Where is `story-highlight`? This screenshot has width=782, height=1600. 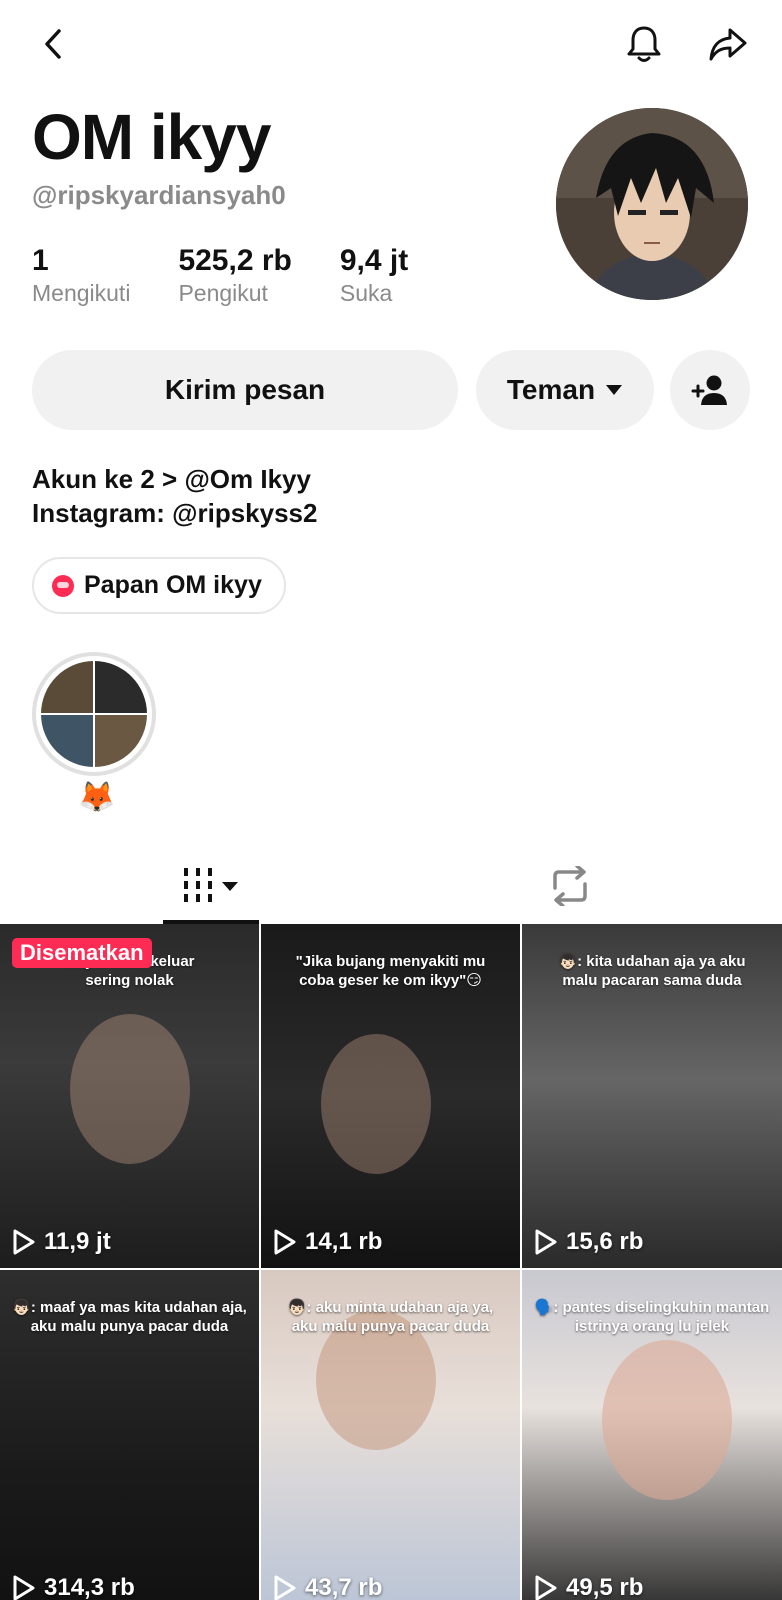
story-highlight is located at coordinates (94, 714).